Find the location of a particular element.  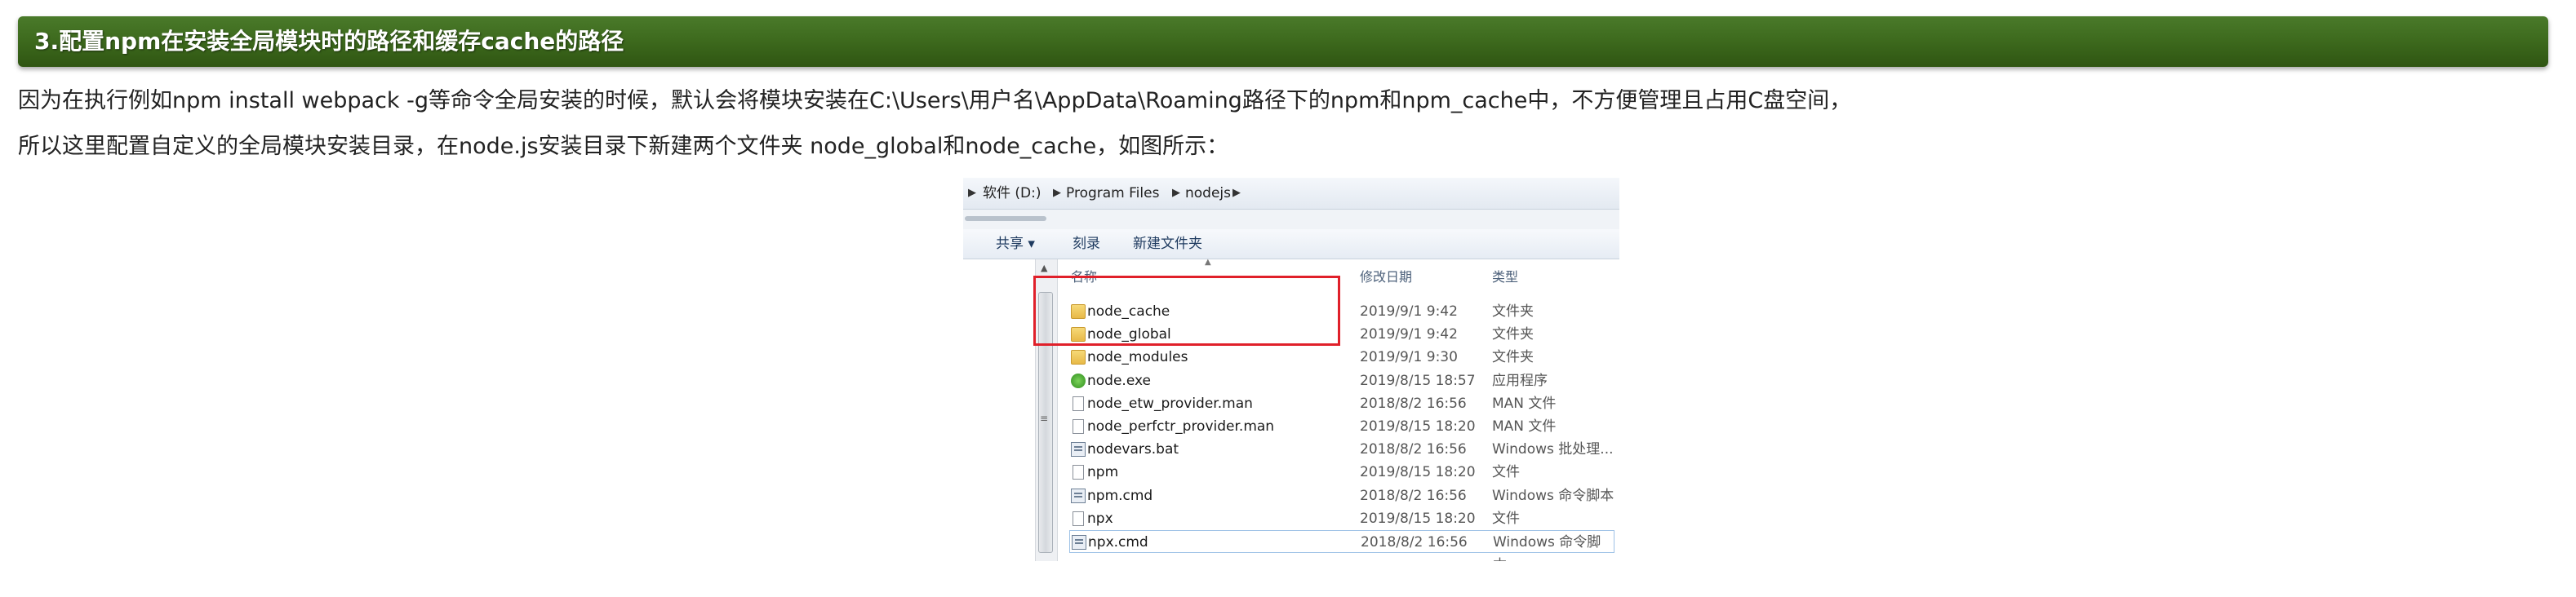

file-date: 2019/9/1 9:30 is located at coordinates (1409, 357).